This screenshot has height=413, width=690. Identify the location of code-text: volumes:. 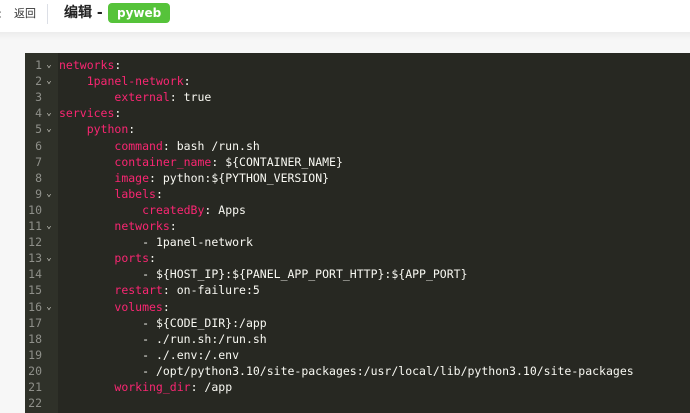
(142, 306).